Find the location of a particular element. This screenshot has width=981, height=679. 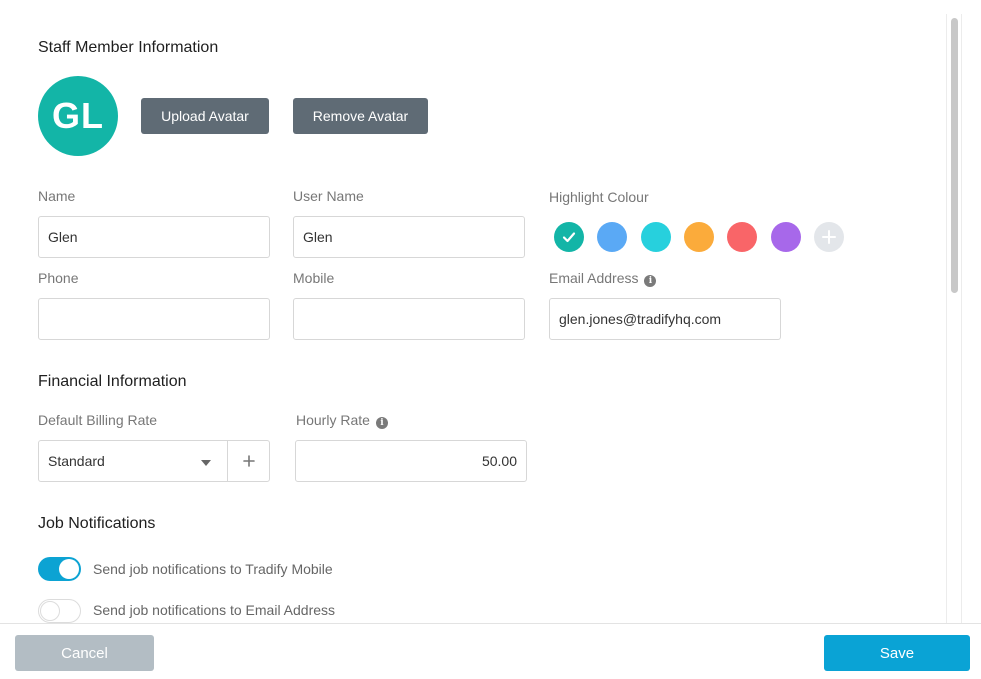

billing-rate-select: Standard is located at coordinates (154, 461).